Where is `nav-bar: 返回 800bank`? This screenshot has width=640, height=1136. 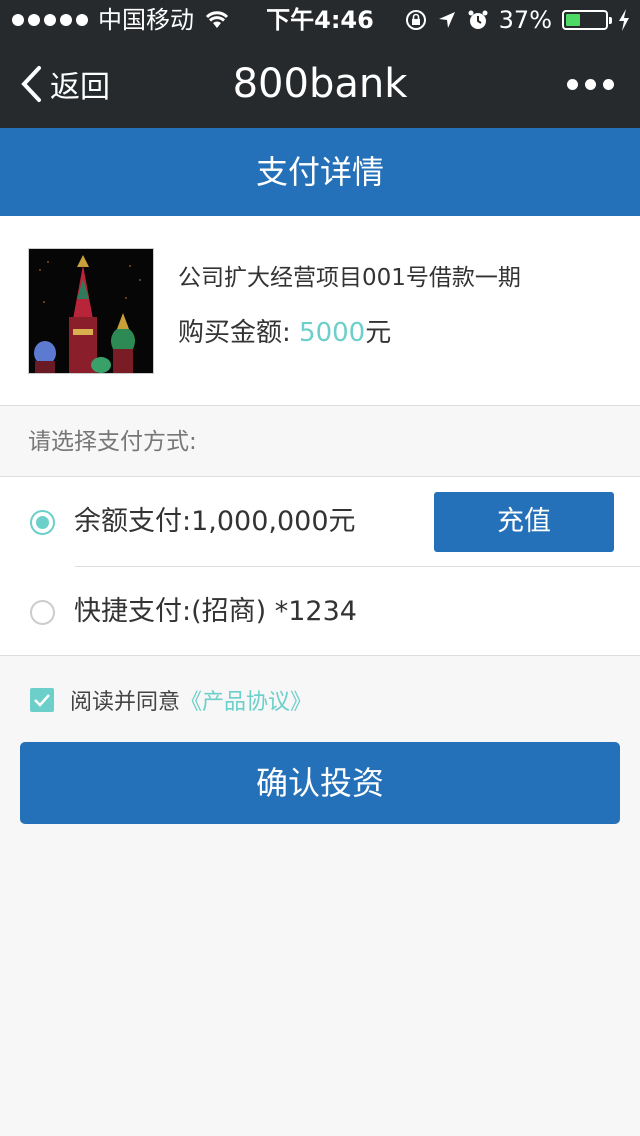 nav-bar: 返回 800bank is located at coordinates (320, 84).